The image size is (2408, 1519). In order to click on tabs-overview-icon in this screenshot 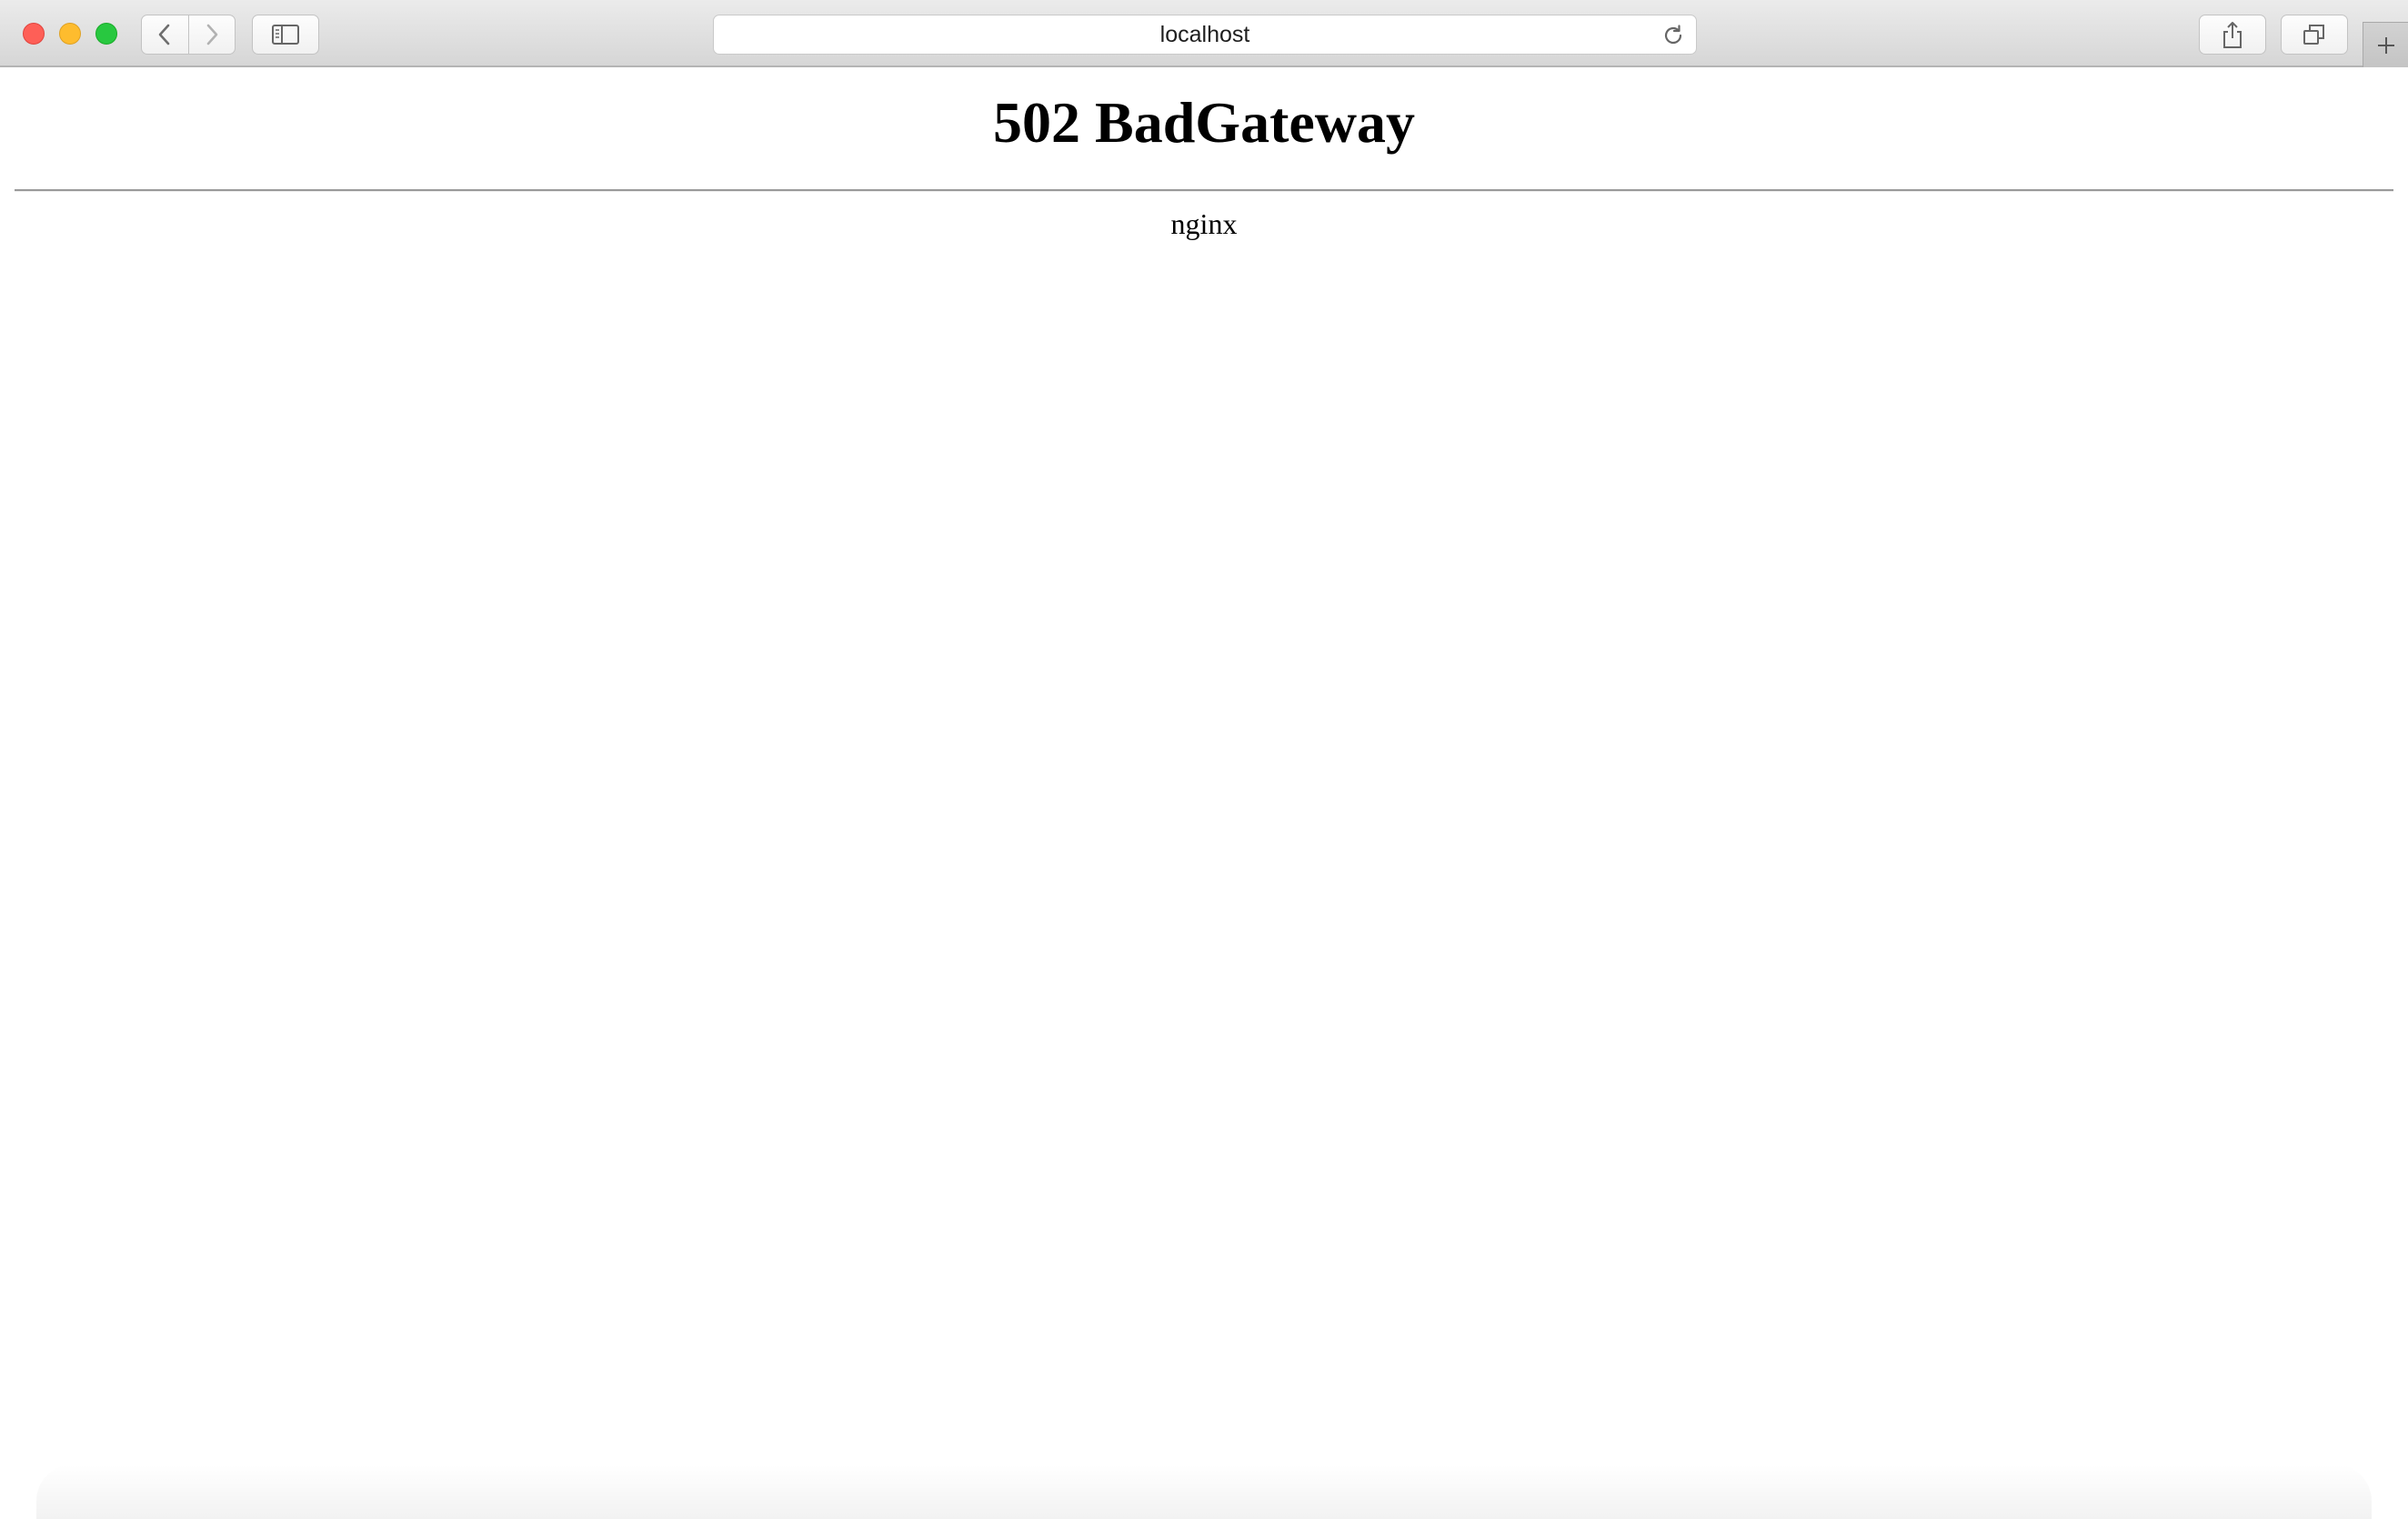, I will do `click(2313, 35)`.